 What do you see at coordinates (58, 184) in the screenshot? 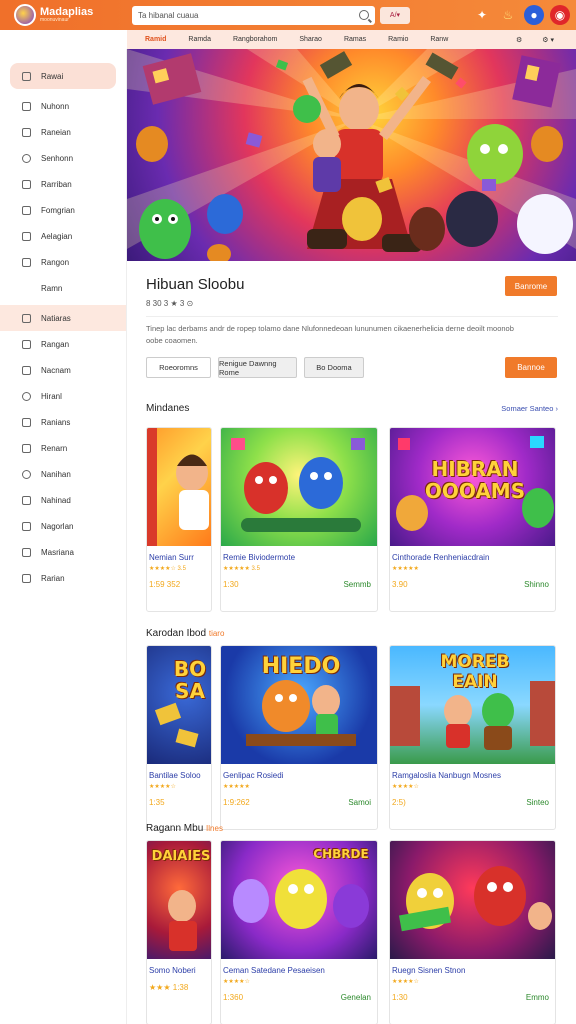
I see `sidebar-item-4: Rarriban` at bounding box center [58, 184].